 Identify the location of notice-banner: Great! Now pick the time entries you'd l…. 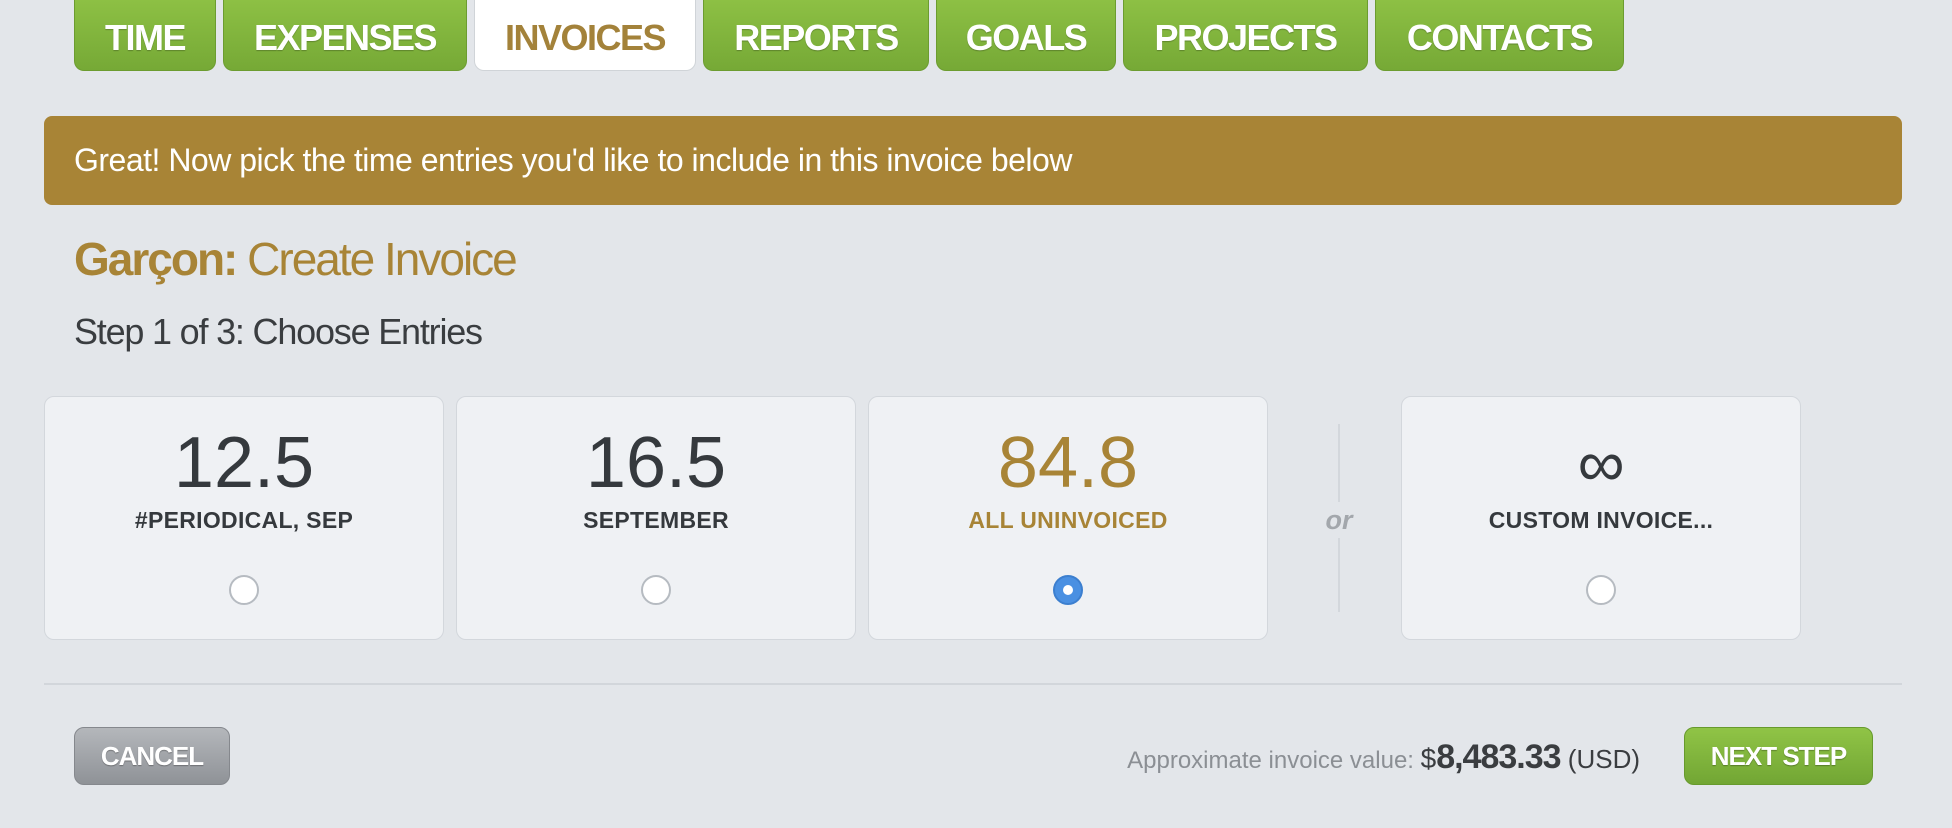
(973, 160).